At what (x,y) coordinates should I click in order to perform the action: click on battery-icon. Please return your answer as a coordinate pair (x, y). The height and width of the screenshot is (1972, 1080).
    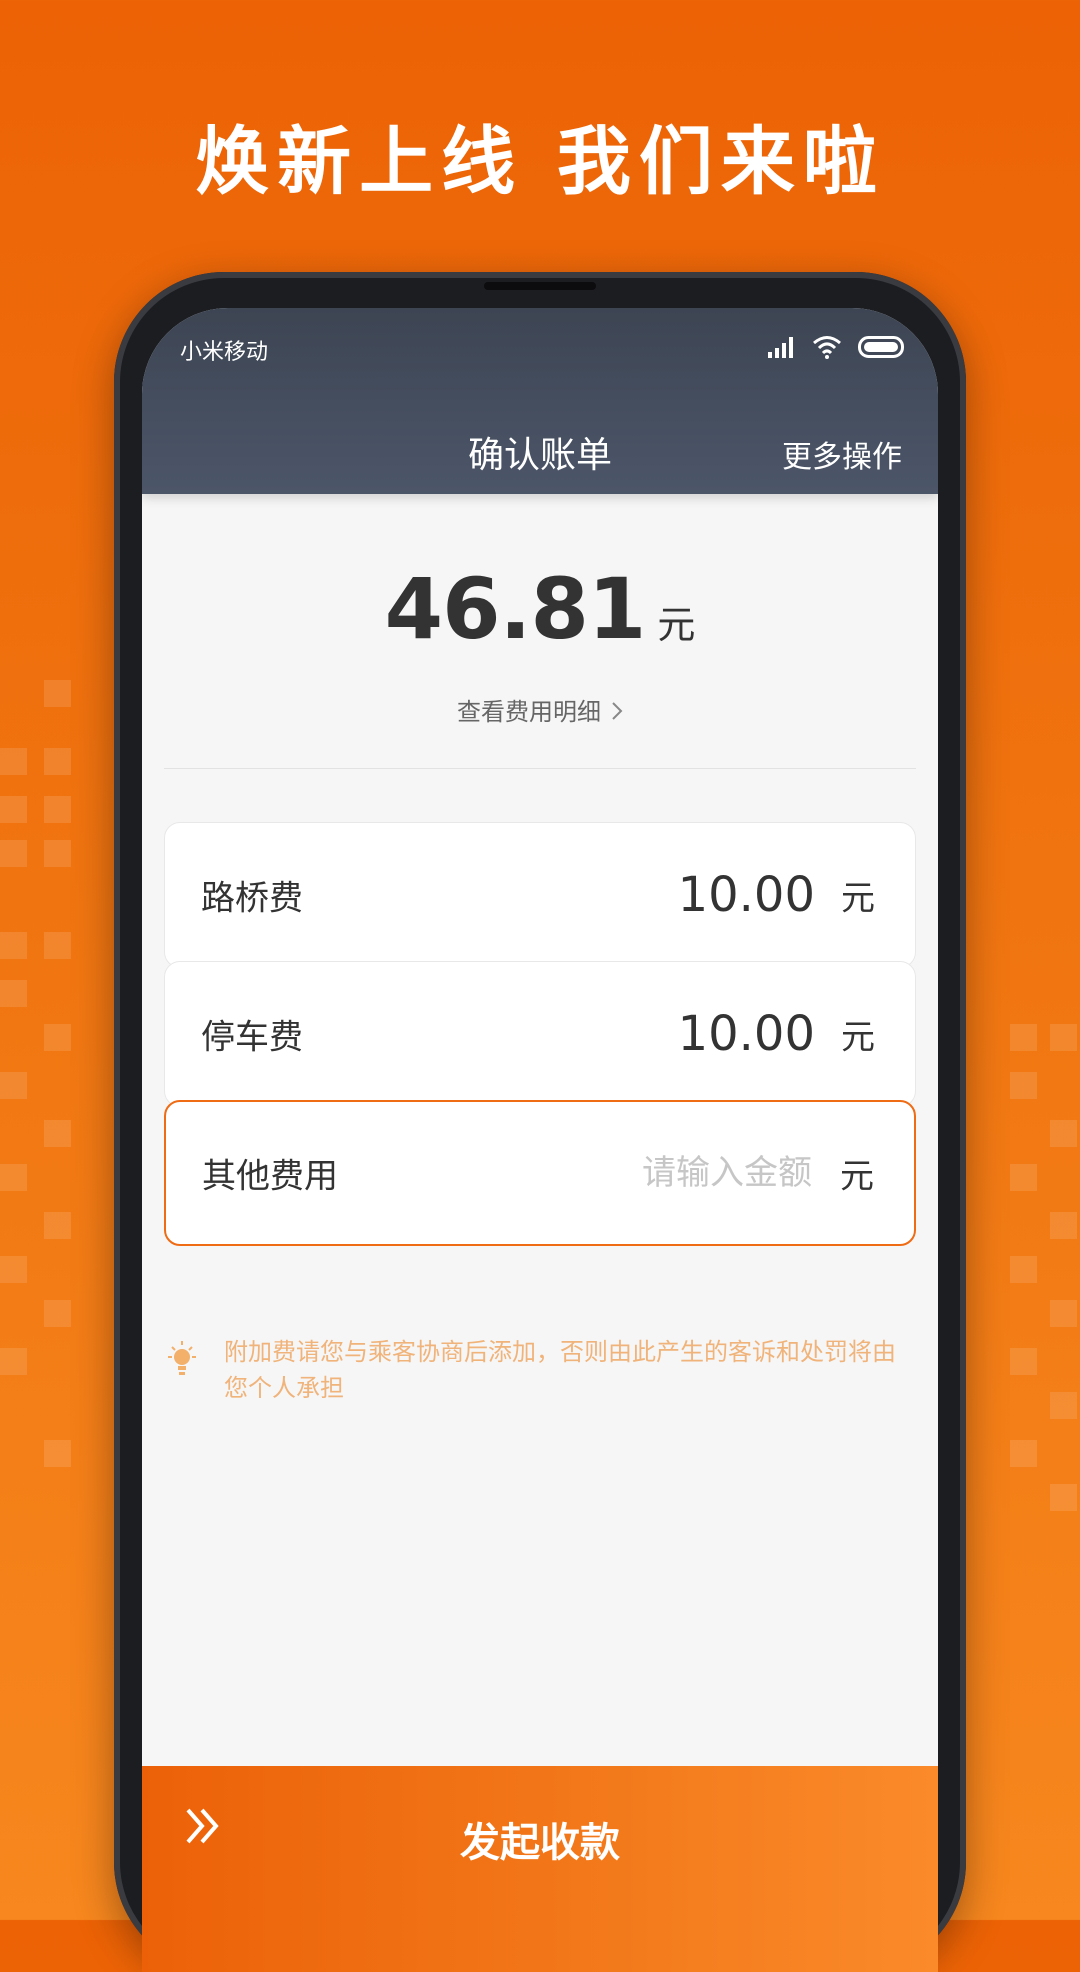
    Looking at the image, I should click on (881, 347).